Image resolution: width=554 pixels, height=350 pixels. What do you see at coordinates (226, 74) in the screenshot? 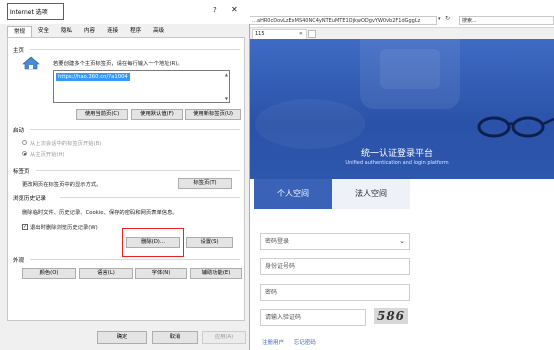
I see `scroll-up-icon: ▲` at bounding box center [226, 74].